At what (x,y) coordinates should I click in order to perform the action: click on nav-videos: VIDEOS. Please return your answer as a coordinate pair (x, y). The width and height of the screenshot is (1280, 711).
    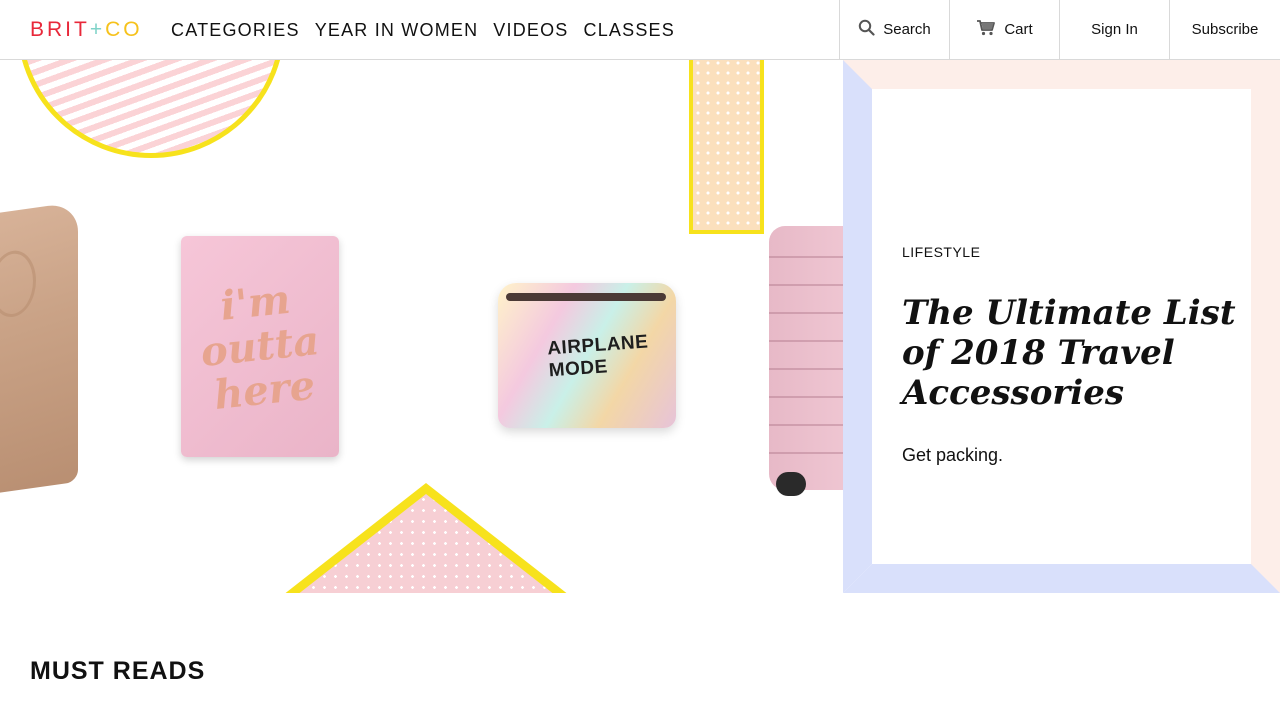
    Looking at the image, I should click on (530, 30).